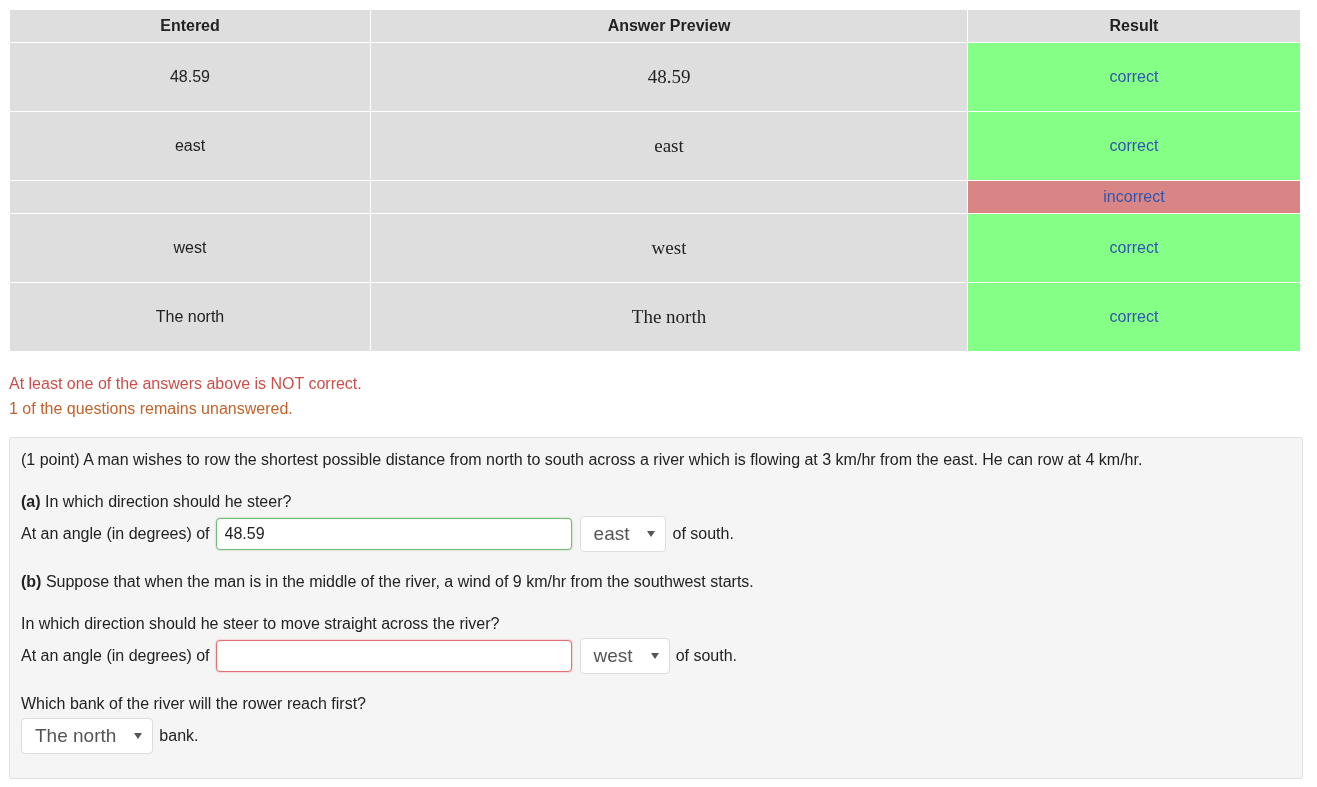  What do you see at coordinates (179, 736) in the screenshot?
I see `suffix-text: bank.` at bounding box center [179, 736].